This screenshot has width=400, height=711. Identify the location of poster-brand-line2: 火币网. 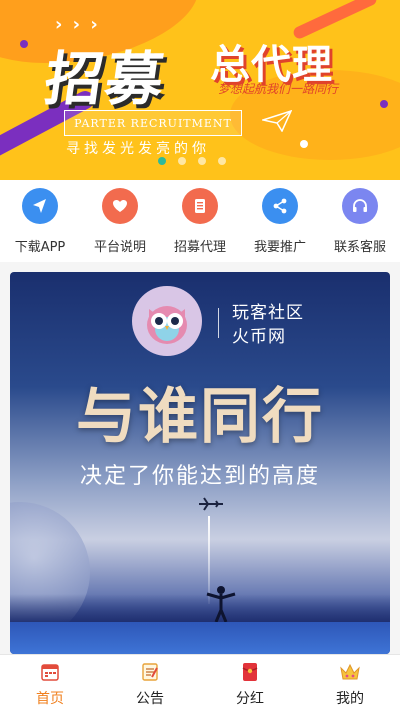
(259, 337).